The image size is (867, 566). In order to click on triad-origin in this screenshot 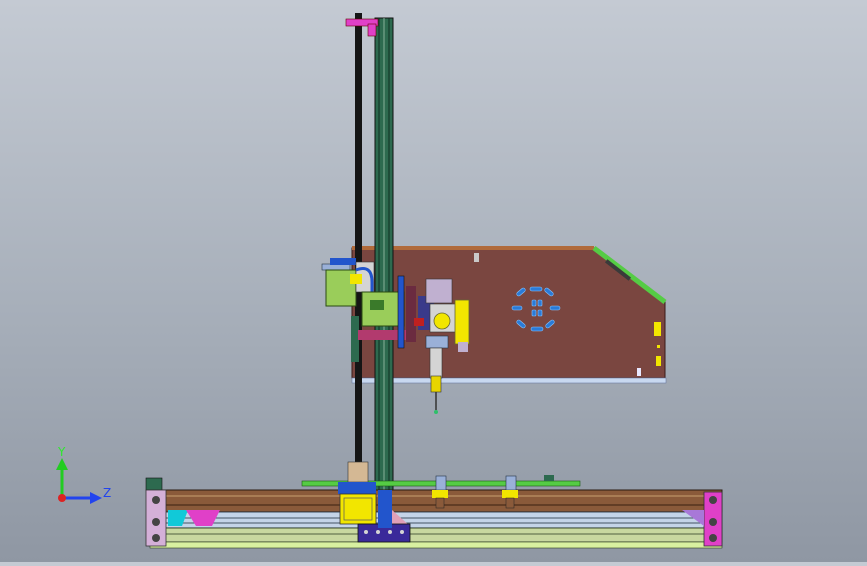, I will do `click(62, 498)`.